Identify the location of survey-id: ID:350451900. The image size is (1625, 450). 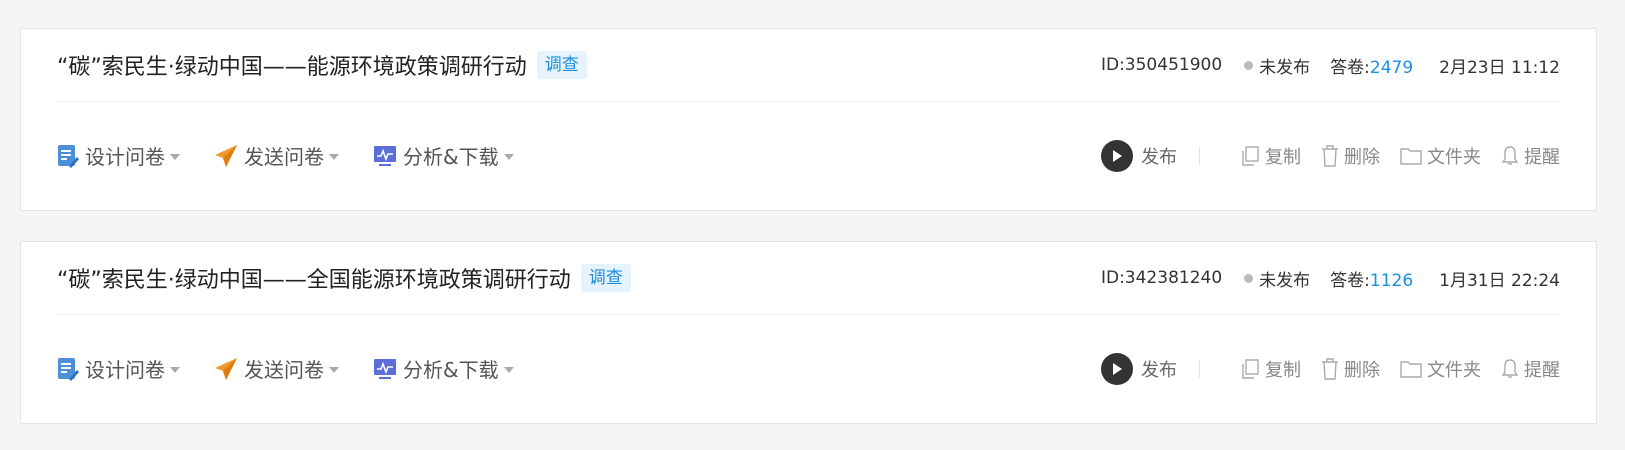
(1161, 65).